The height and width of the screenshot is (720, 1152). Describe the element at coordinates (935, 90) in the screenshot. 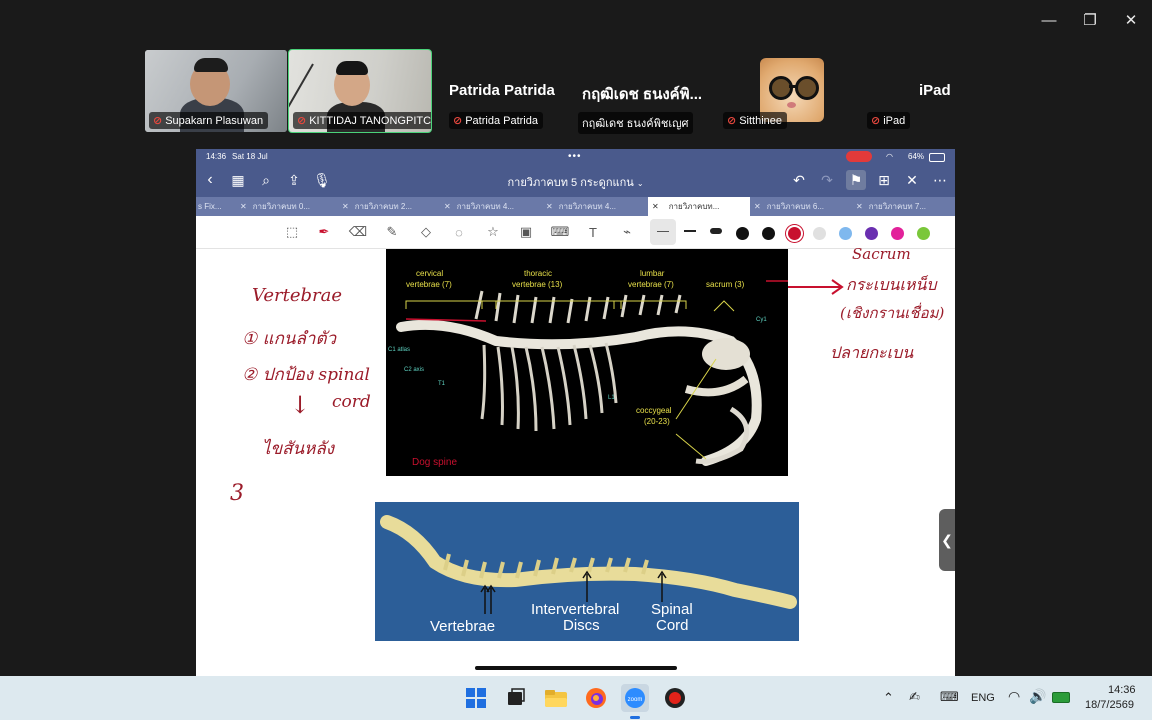

I see `participant-big-name: iPad` at that location.